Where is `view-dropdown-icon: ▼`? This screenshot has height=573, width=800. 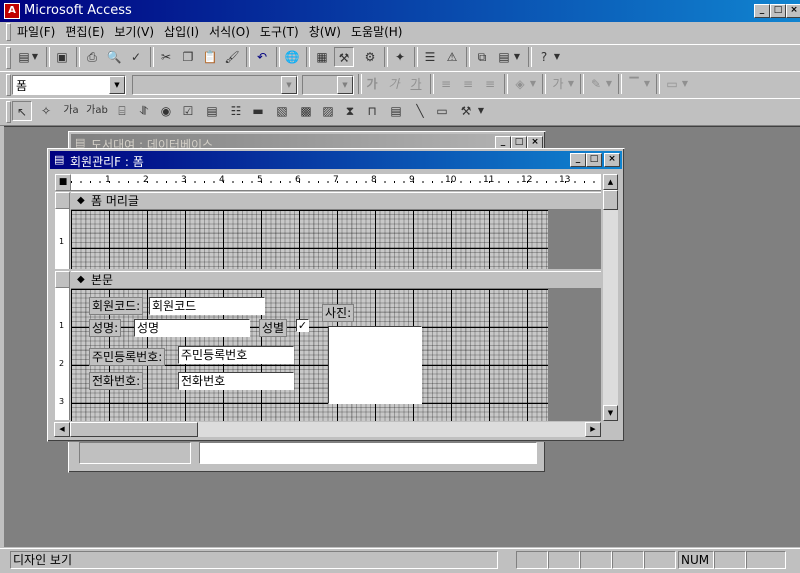
view-dropdown-icon: ▼ is located at coordinates (35, 57).